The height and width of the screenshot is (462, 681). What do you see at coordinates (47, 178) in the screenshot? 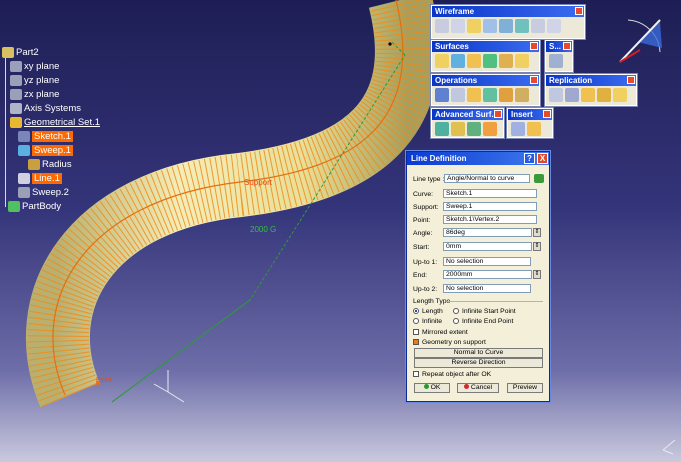
I see `tree-label: Line.1` at bounding box center [47, 178].